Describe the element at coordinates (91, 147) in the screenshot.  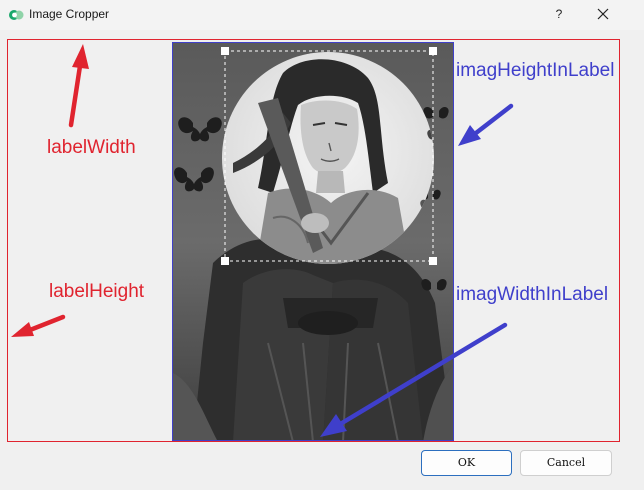
I see `annotation-label-width: labelWidth` at that location.